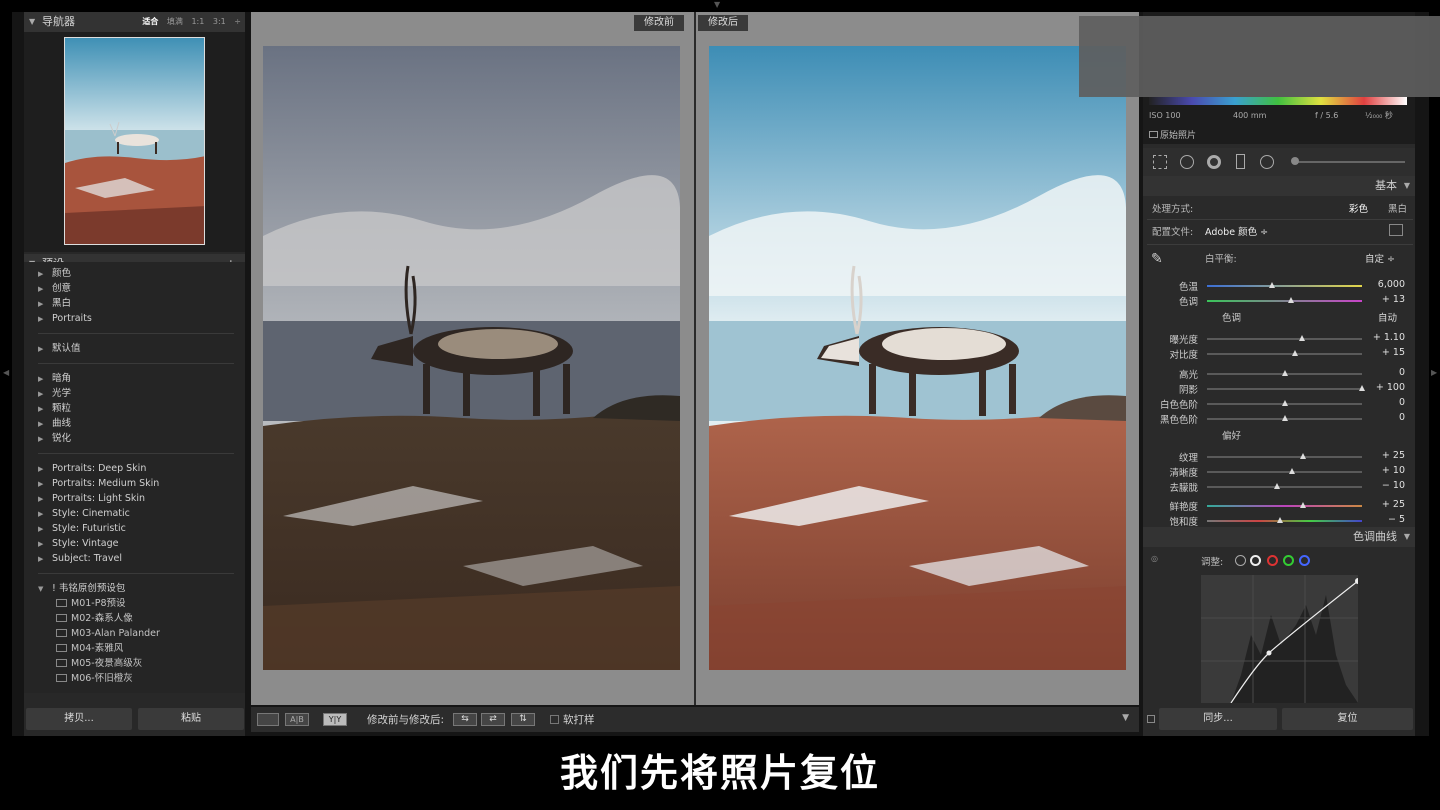  Describe the element at coordinates (1279, 639) in the screenshot. I see `tone-curve-graph` at that location.